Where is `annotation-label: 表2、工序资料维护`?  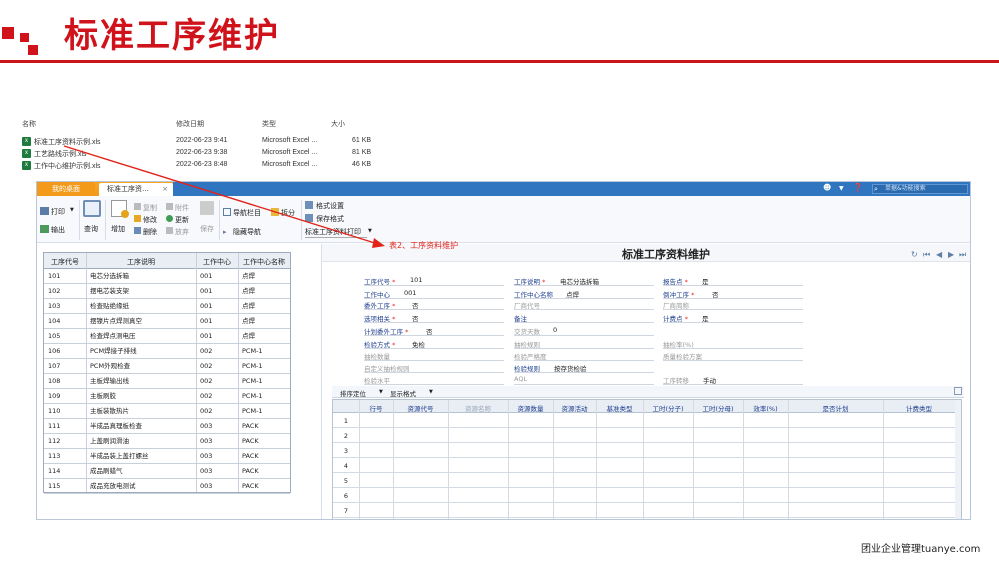
annotation-label: 表2、工序资料维护 is located at coordinates (424, 245).